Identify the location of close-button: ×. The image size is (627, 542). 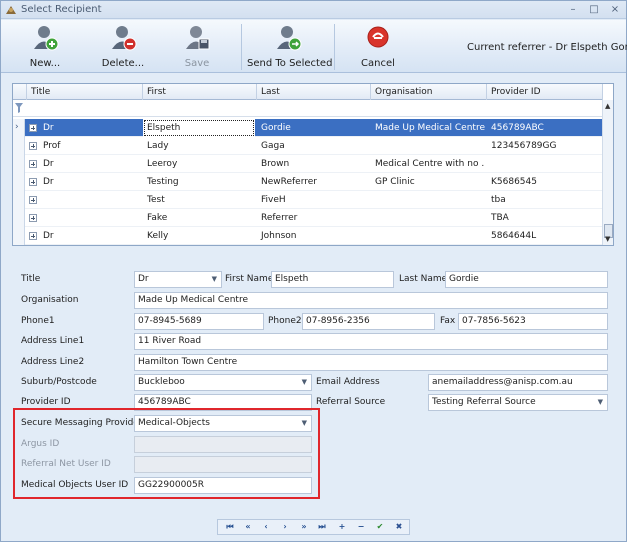
(615, 10).